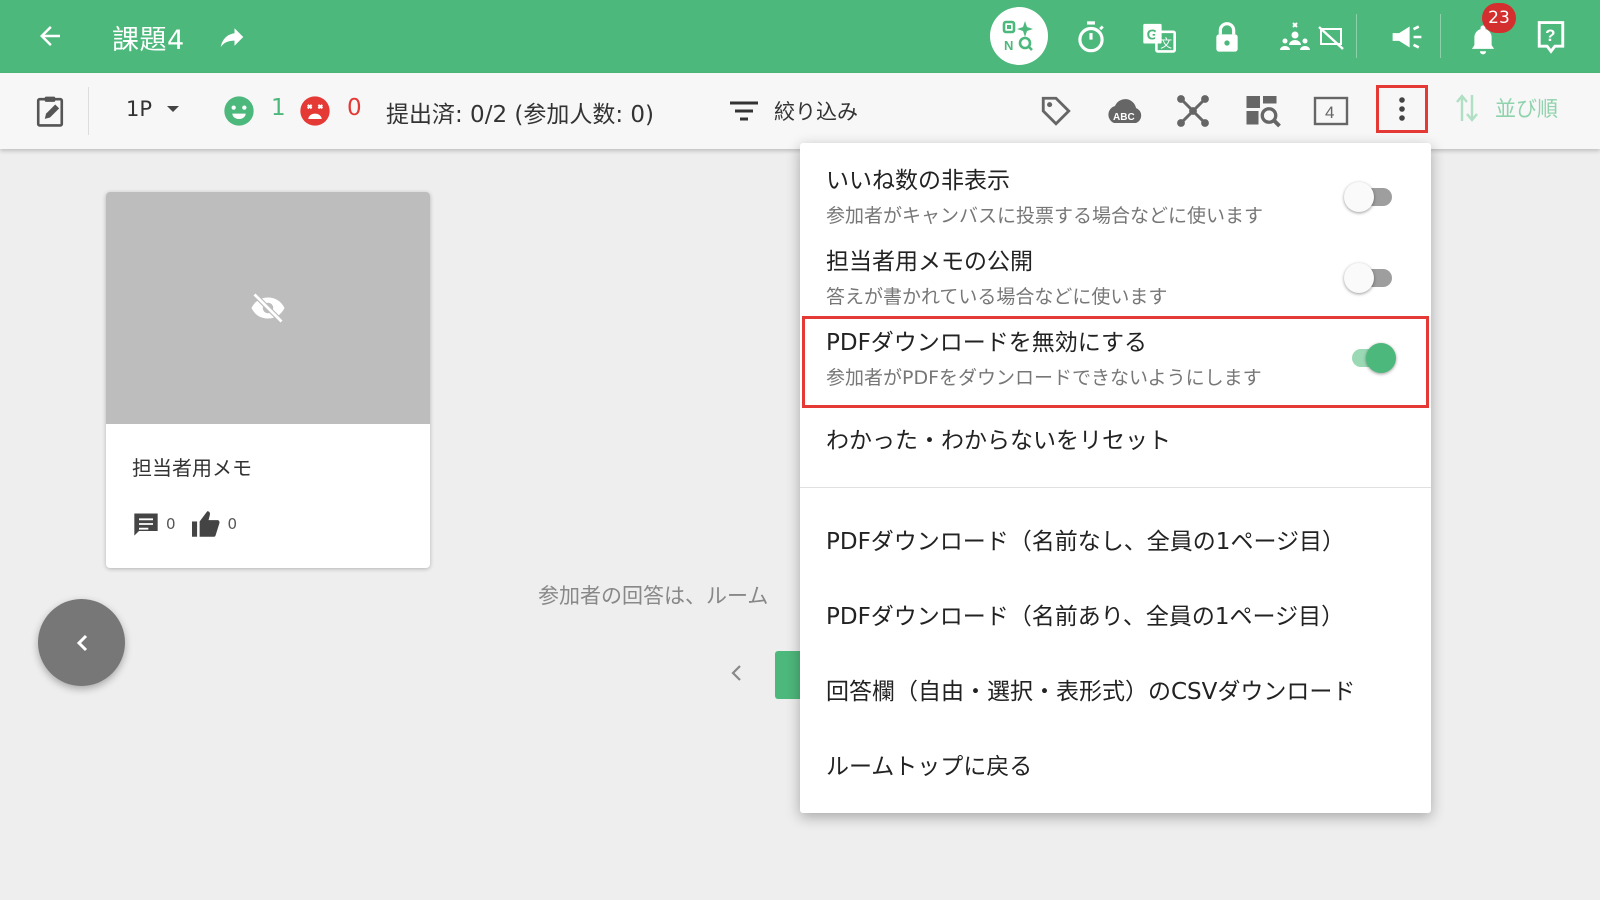  I want to click on thumbs-up-icon, so click(205, 524).